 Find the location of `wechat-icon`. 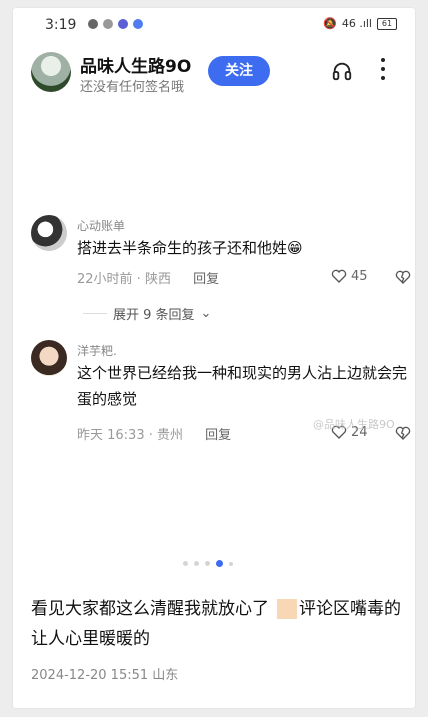

wechat-icon is located at coordinates (93, 24).